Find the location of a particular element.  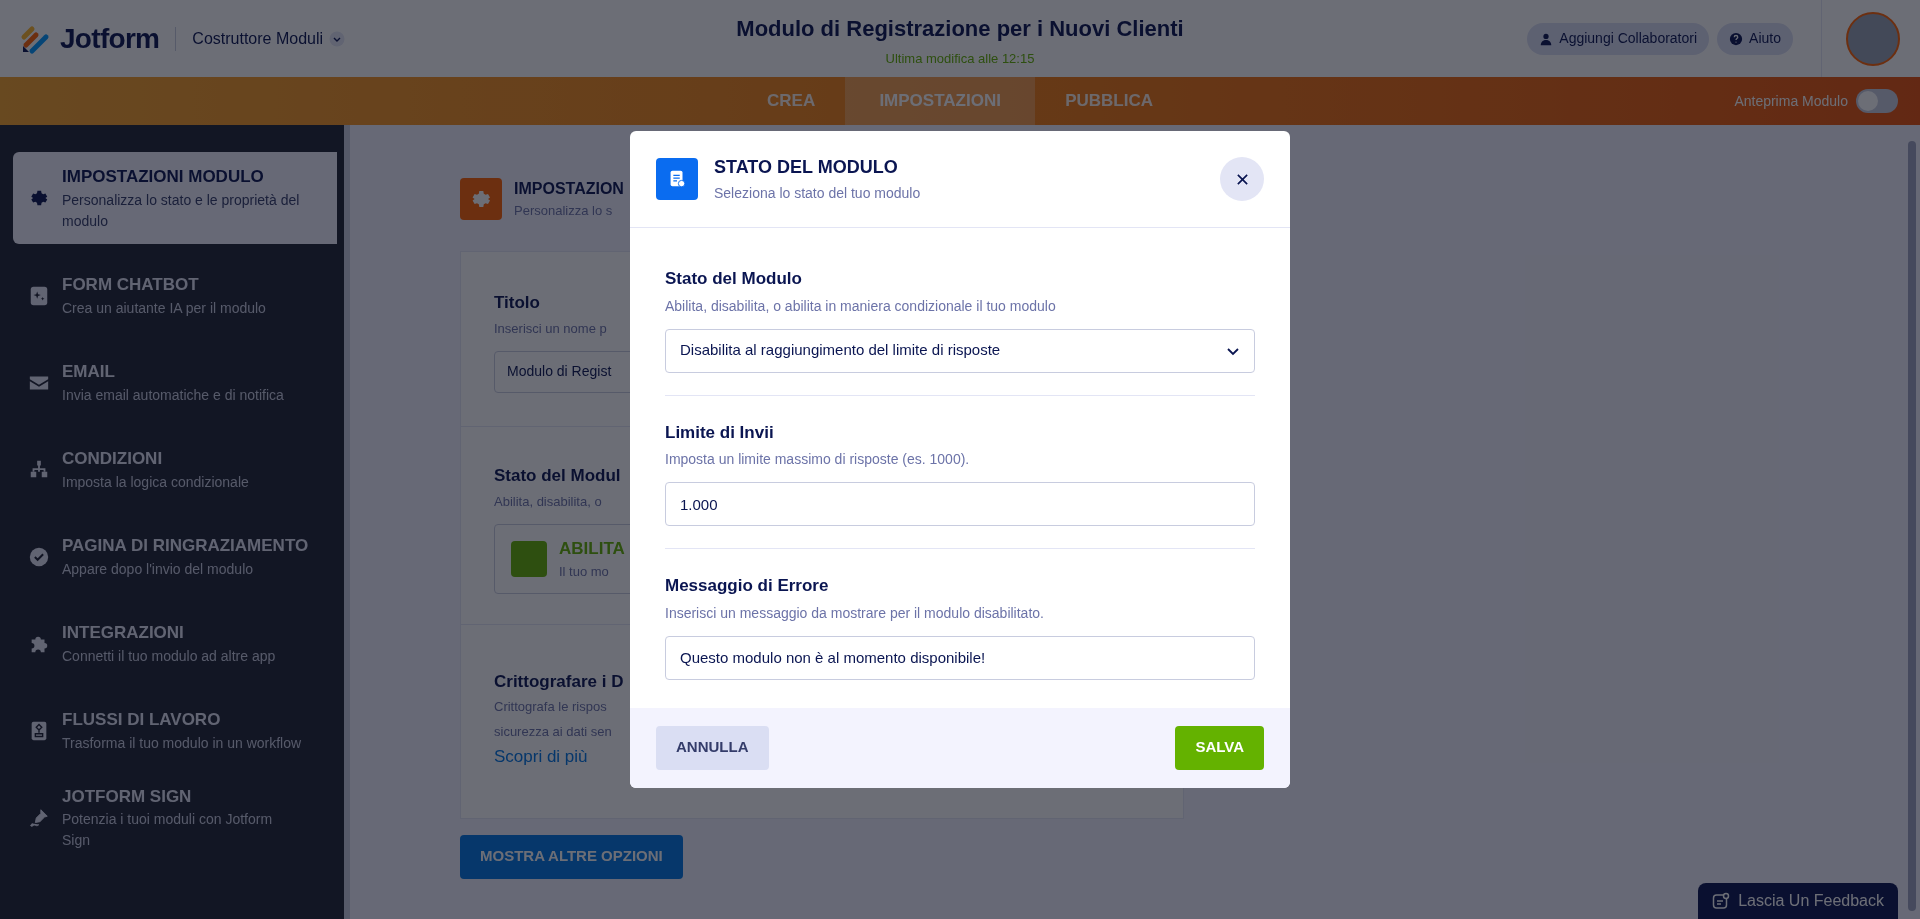

field-label: Titolo is located at coordinates (517, 302).